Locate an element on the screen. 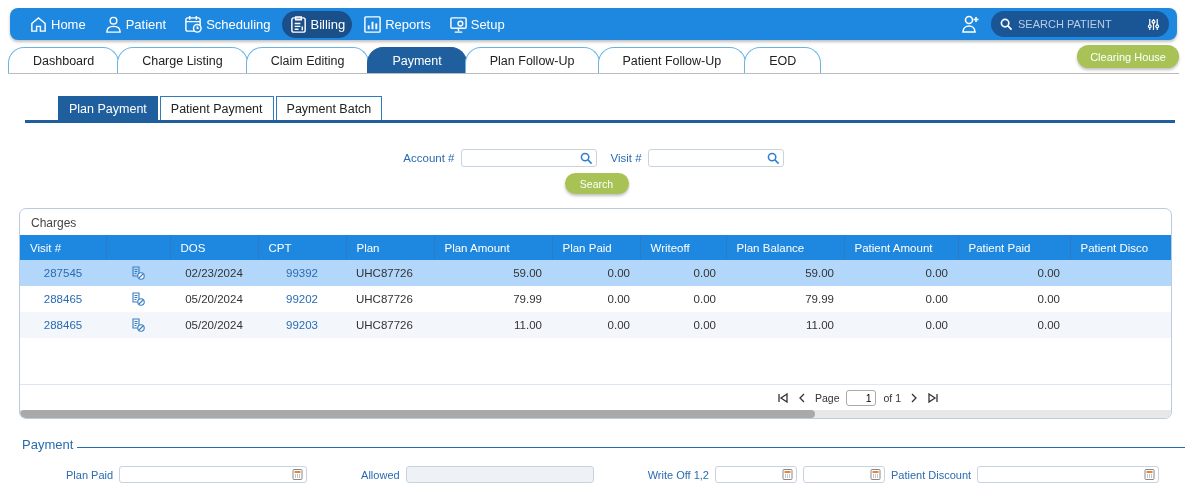 This screenshot has width=1187, height=491. field-label: Patient Discount is located at coordinates (931, 474).